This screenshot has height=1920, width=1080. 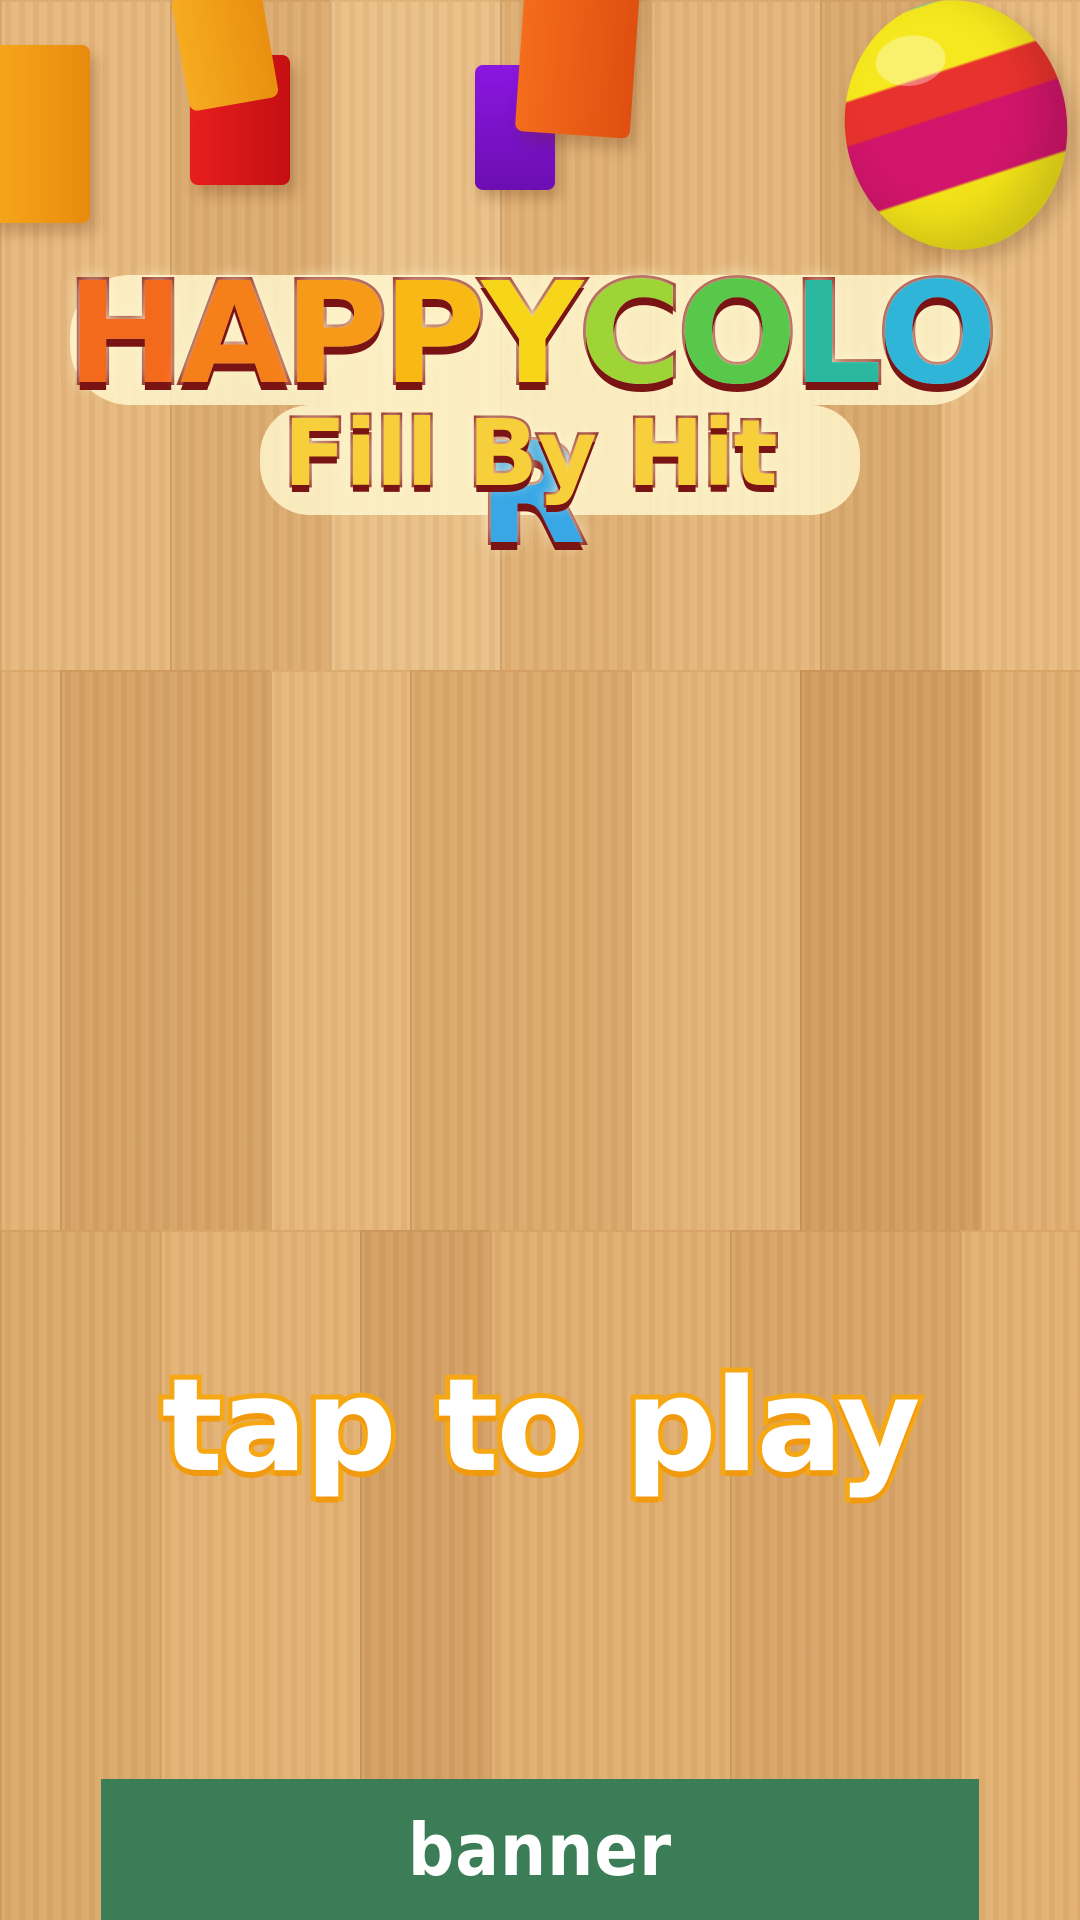 I want to click on logo-letter: L, so click(x=837, y=335).